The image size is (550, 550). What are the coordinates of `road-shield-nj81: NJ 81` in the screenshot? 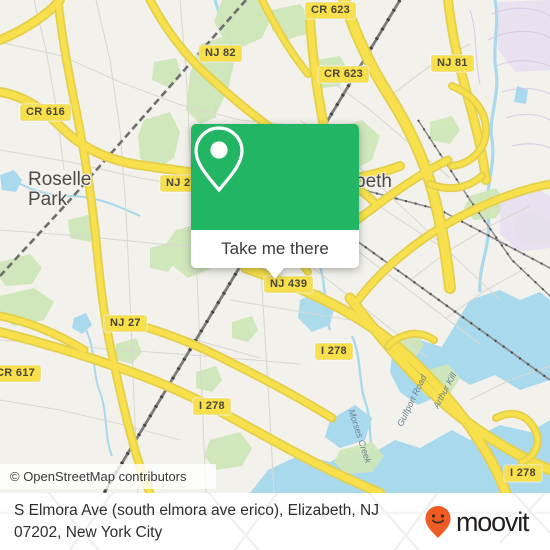 It's located at (452, 63).